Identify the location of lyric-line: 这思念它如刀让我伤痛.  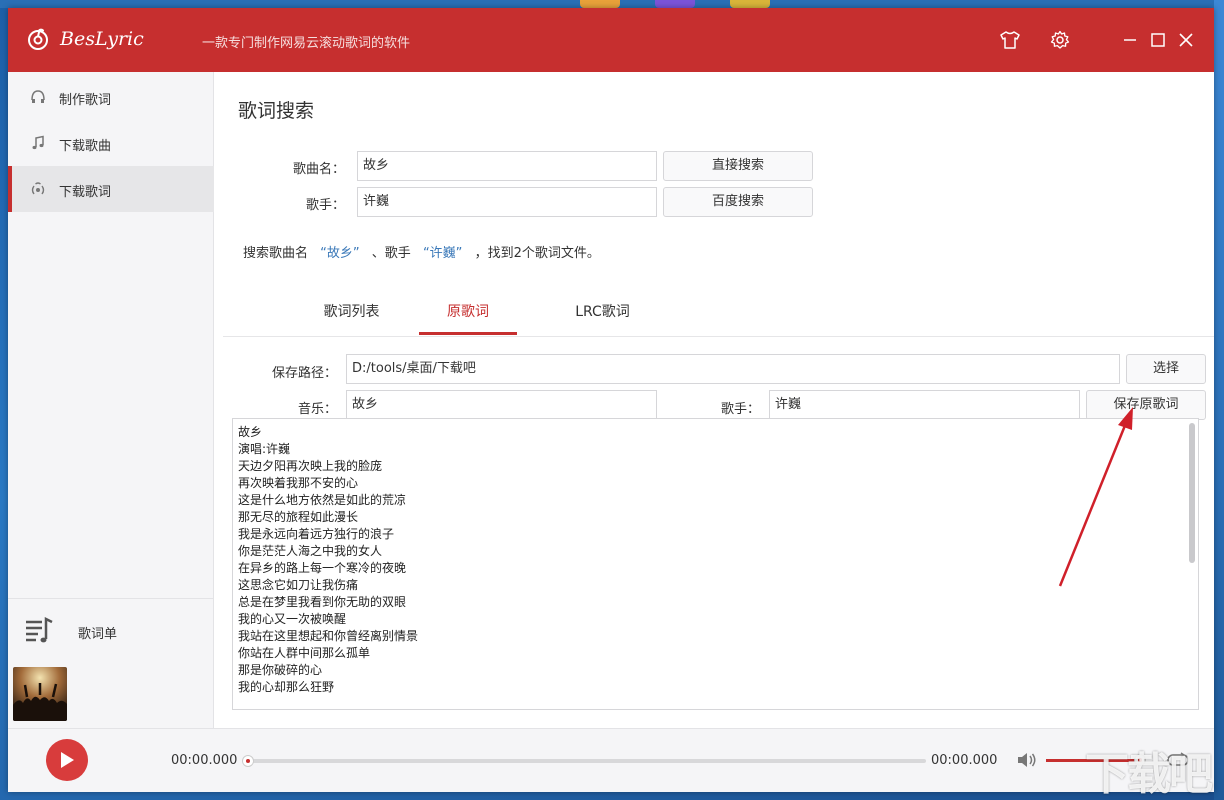
(298, 585).